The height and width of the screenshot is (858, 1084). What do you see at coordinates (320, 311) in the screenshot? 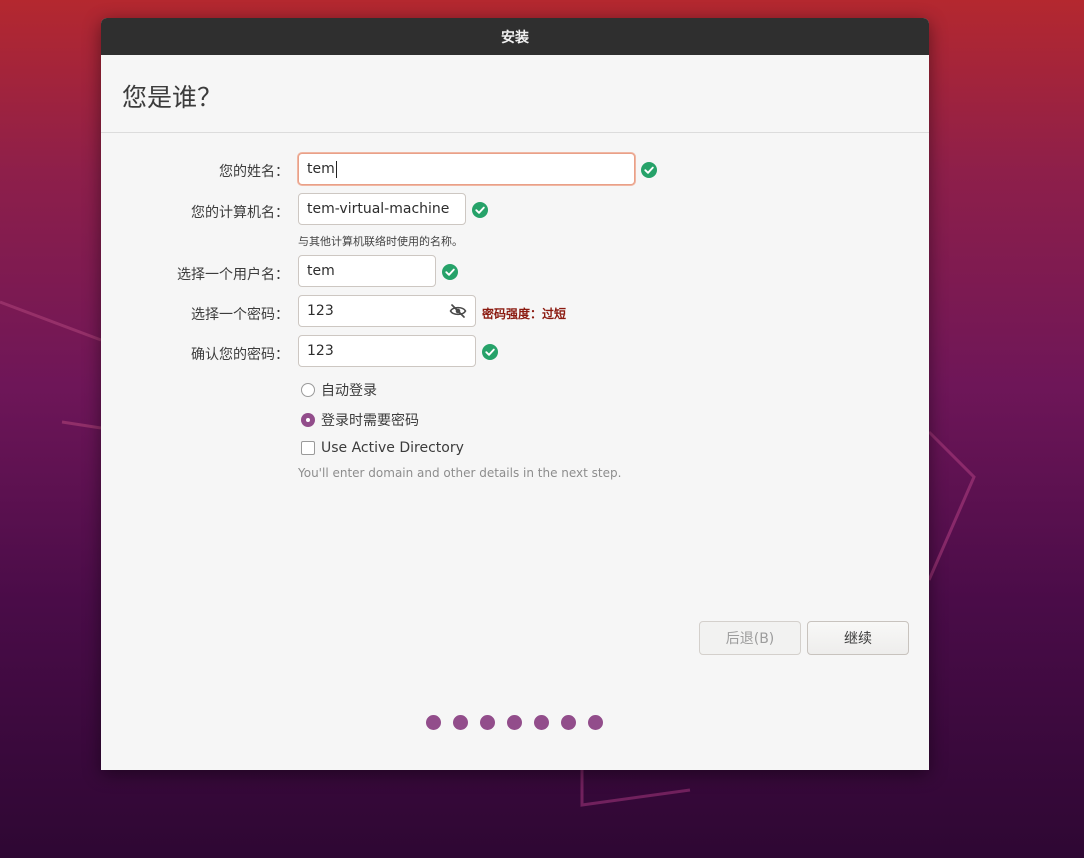
I see `password-input-value: 123` at bounding box center [320, 311].